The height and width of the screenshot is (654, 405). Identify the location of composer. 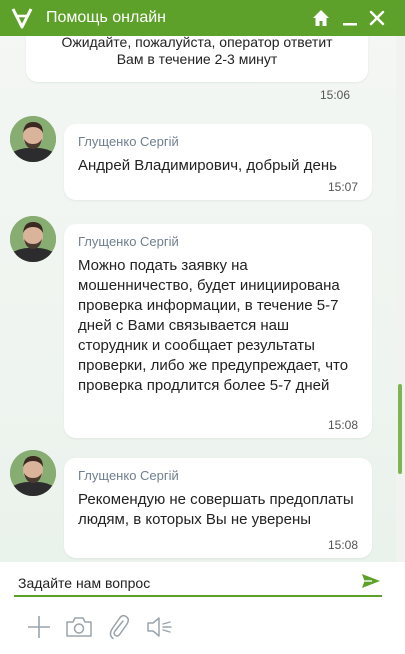
(202, 608).